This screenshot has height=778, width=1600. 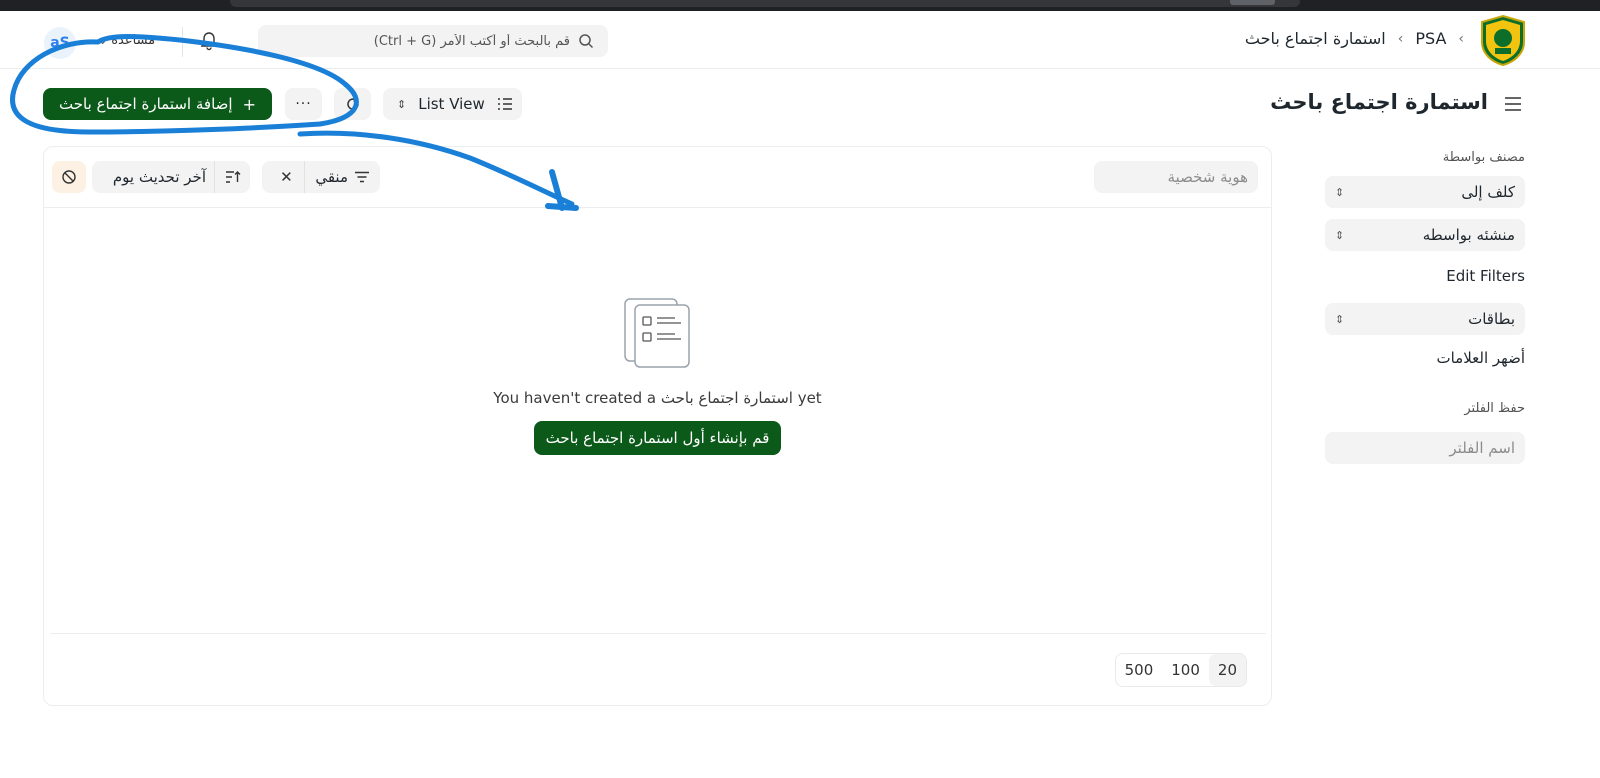 What do you see at coordinates (1315, 38) in the screenshot?
I see `breadcrumb-current: استمارة اجتماع باحث` at bounding box center [1315, 38].